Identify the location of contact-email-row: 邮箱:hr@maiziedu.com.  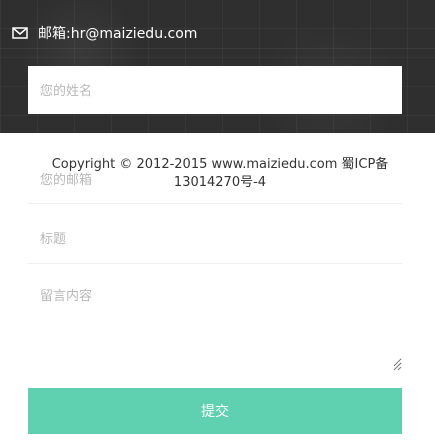
(104, 33).